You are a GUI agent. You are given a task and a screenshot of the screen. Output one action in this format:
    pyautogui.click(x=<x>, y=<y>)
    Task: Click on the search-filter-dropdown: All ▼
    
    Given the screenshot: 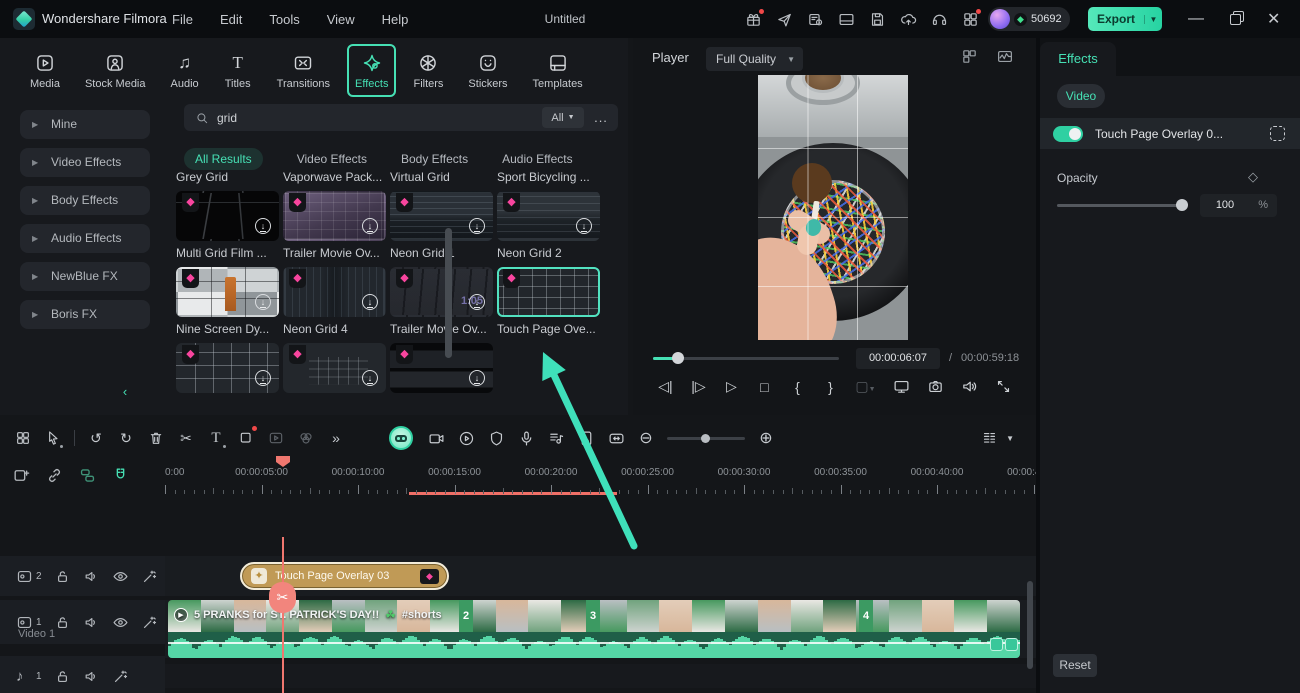 What is the action you would take?
    pyautogui.click(x=563, y=117)
    